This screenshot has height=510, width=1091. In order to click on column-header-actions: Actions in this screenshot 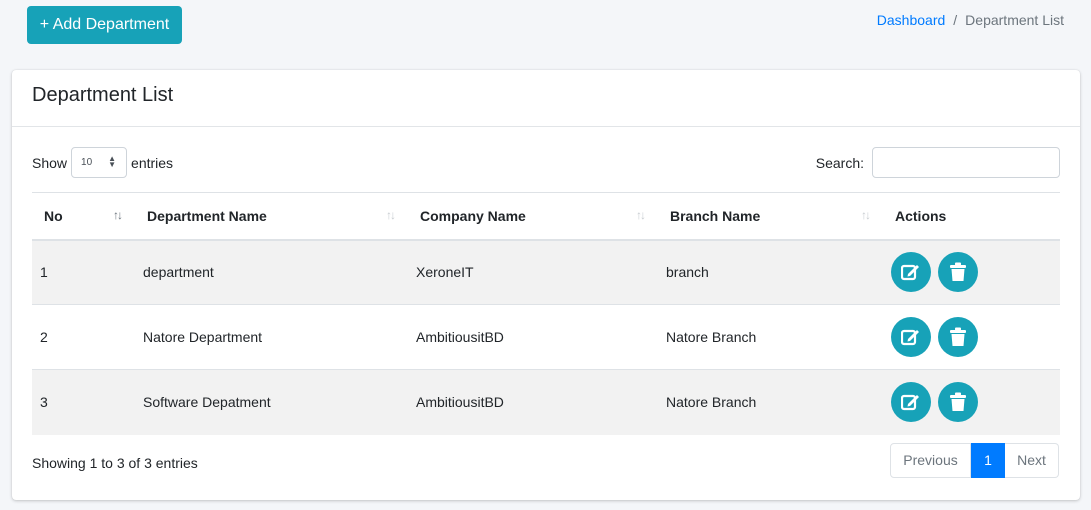, I will do `click(971, 216)`.